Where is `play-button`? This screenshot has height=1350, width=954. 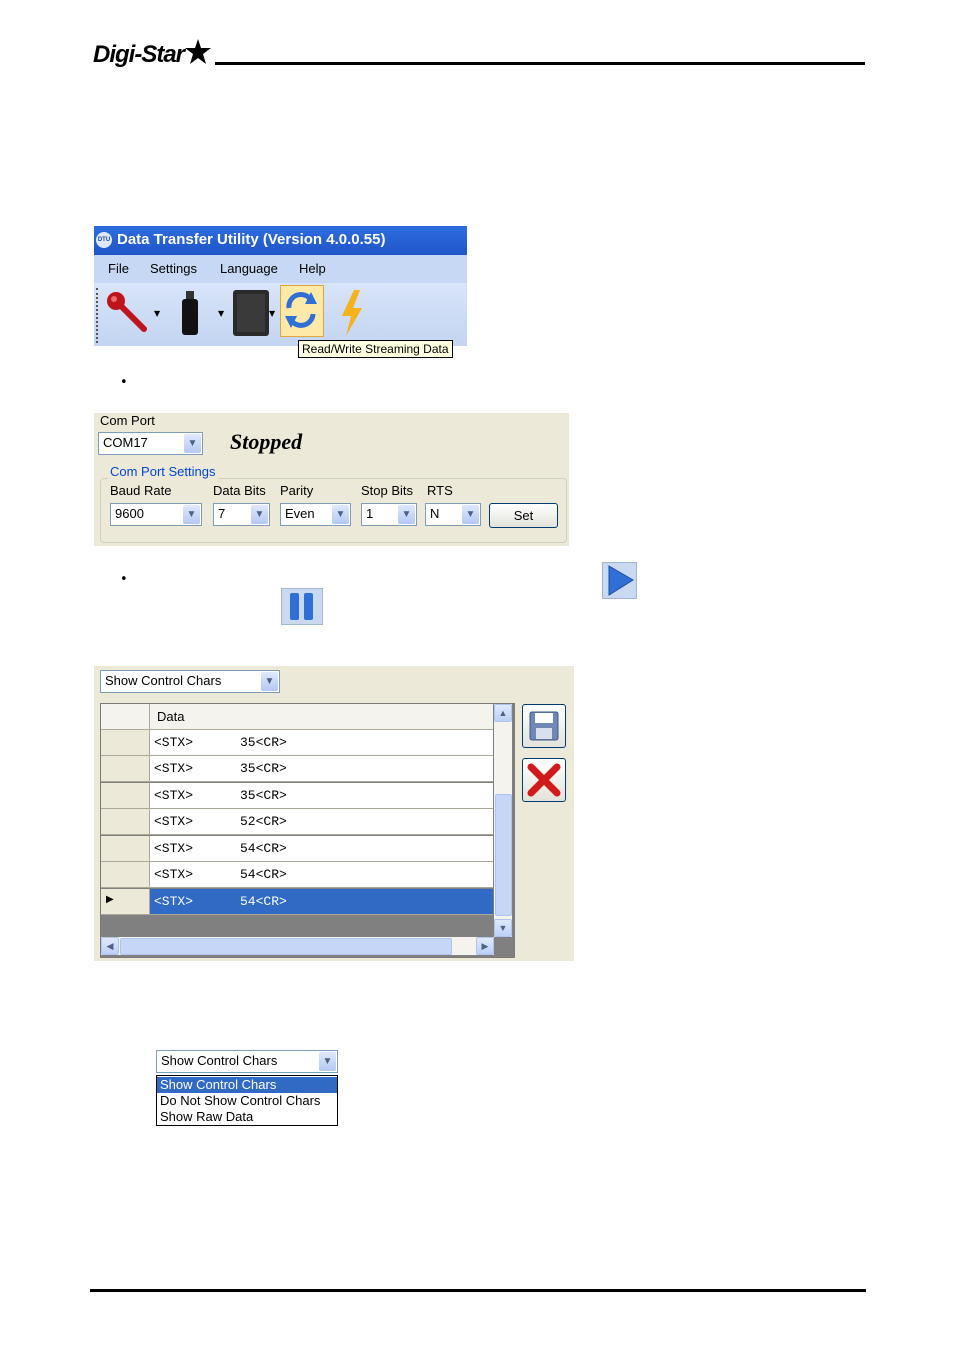 play-button is located at coordinates (619, 580).